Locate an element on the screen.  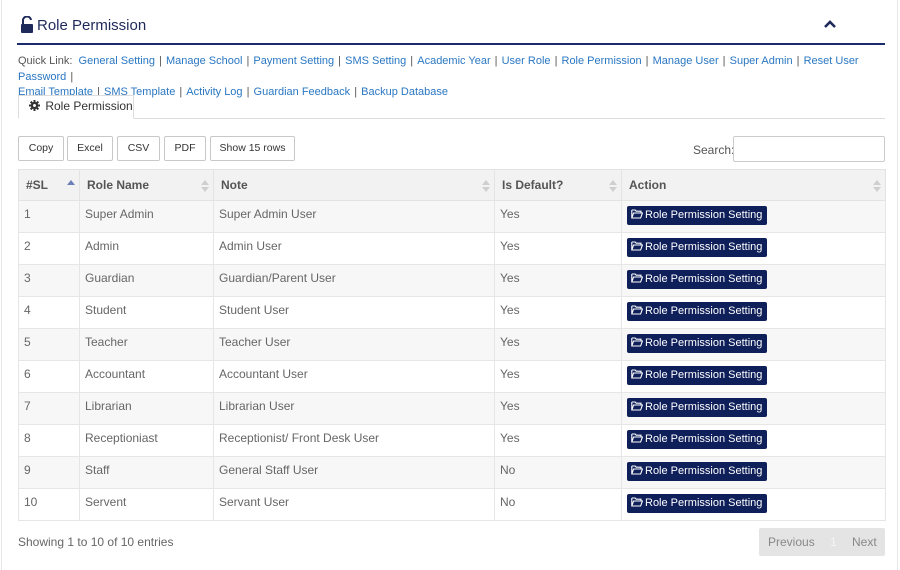
cell-note: Super Admin User is located at coordinates (354, 216).